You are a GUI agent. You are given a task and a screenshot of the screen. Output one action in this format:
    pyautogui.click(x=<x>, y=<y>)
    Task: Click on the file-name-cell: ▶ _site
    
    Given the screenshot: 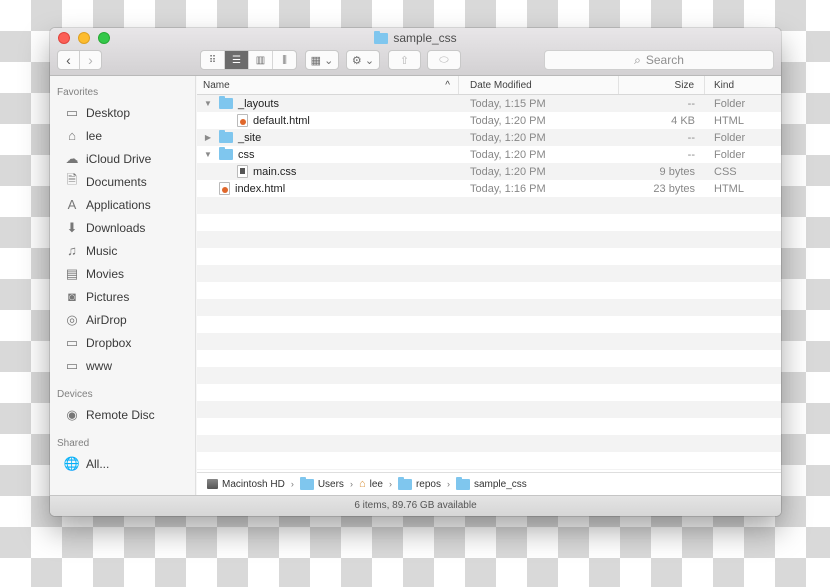 What is the action you would take?
    pyautogui.click(x=328, y=137)
    